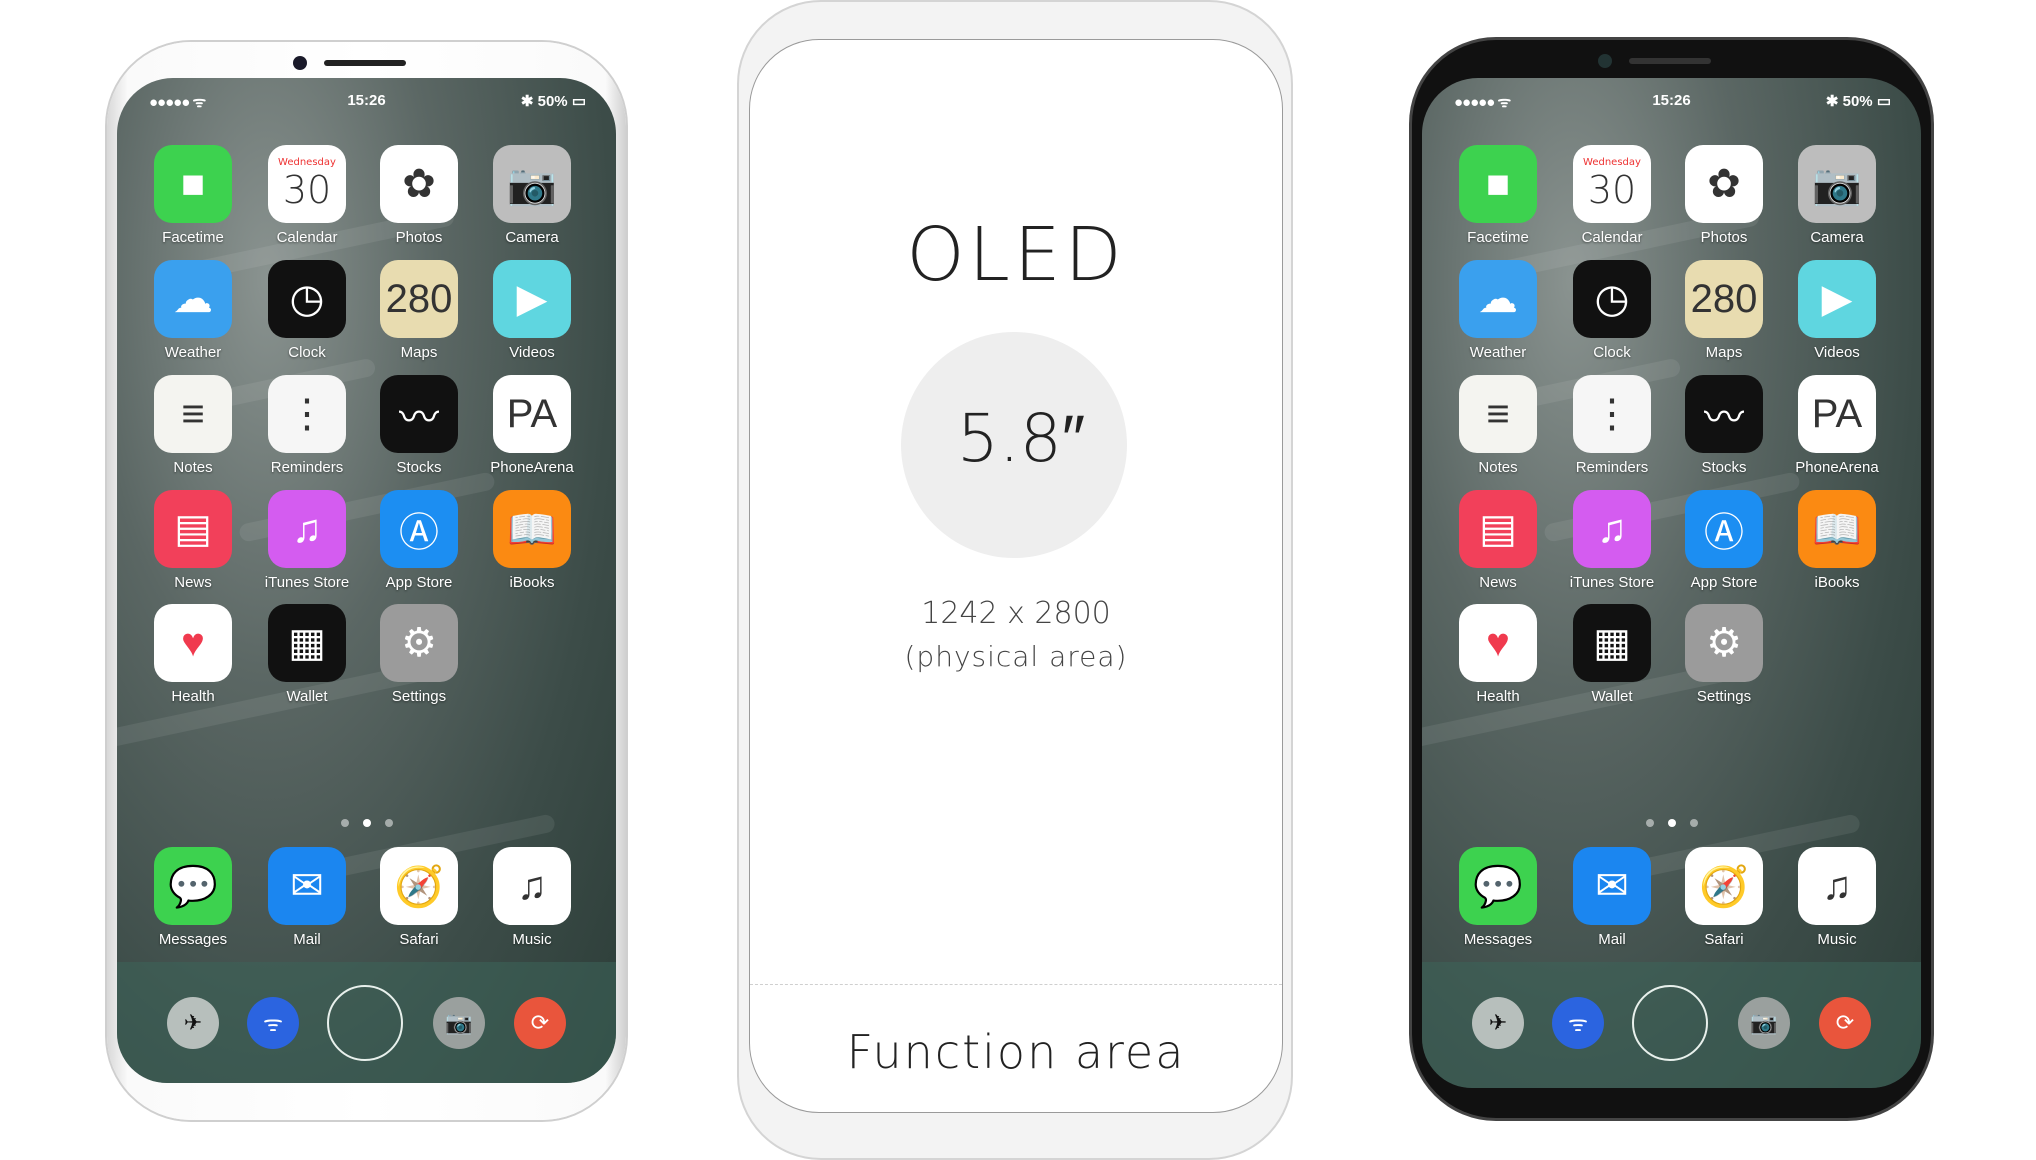 The height and width of the screenshot is (1160, 2036). What do you see at coordinates (1612, 939) in the screenshot?
I see `app-label: Mail` at bounding box center [1612, 939].